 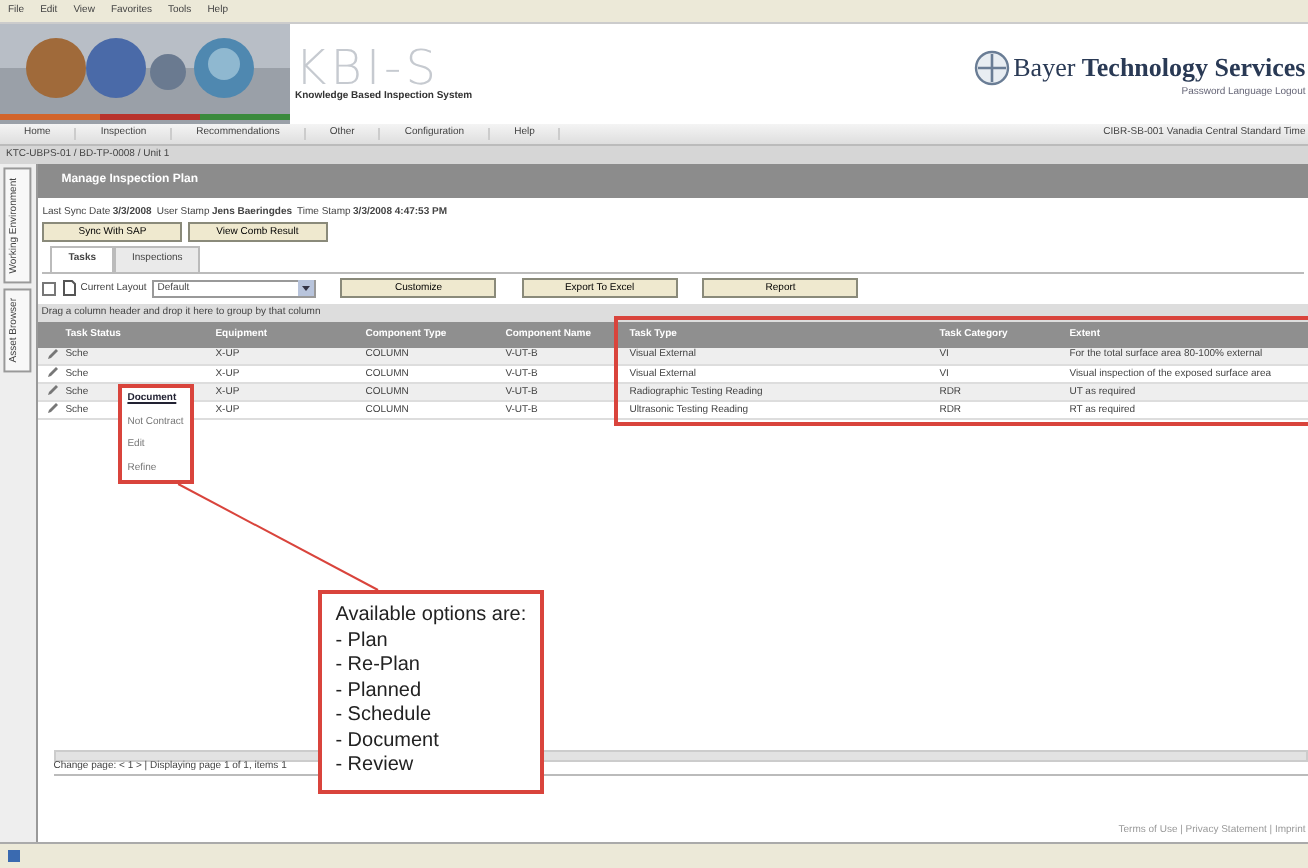 I want to click on app-logo: KBI-S, so click(x=367, y=68).